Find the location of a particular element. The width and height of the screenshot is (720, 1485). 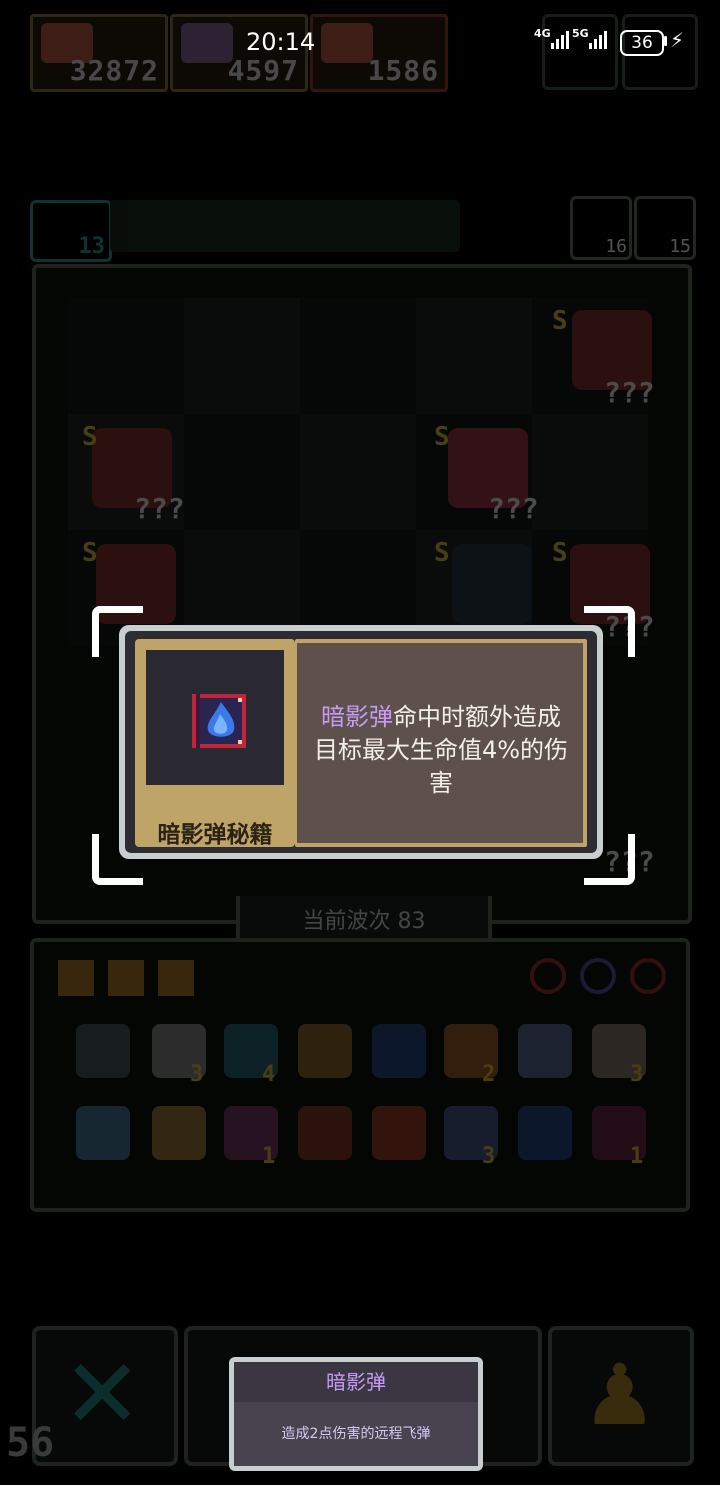

shadow-bullet-book-icon is located at coordinates (219, 721).